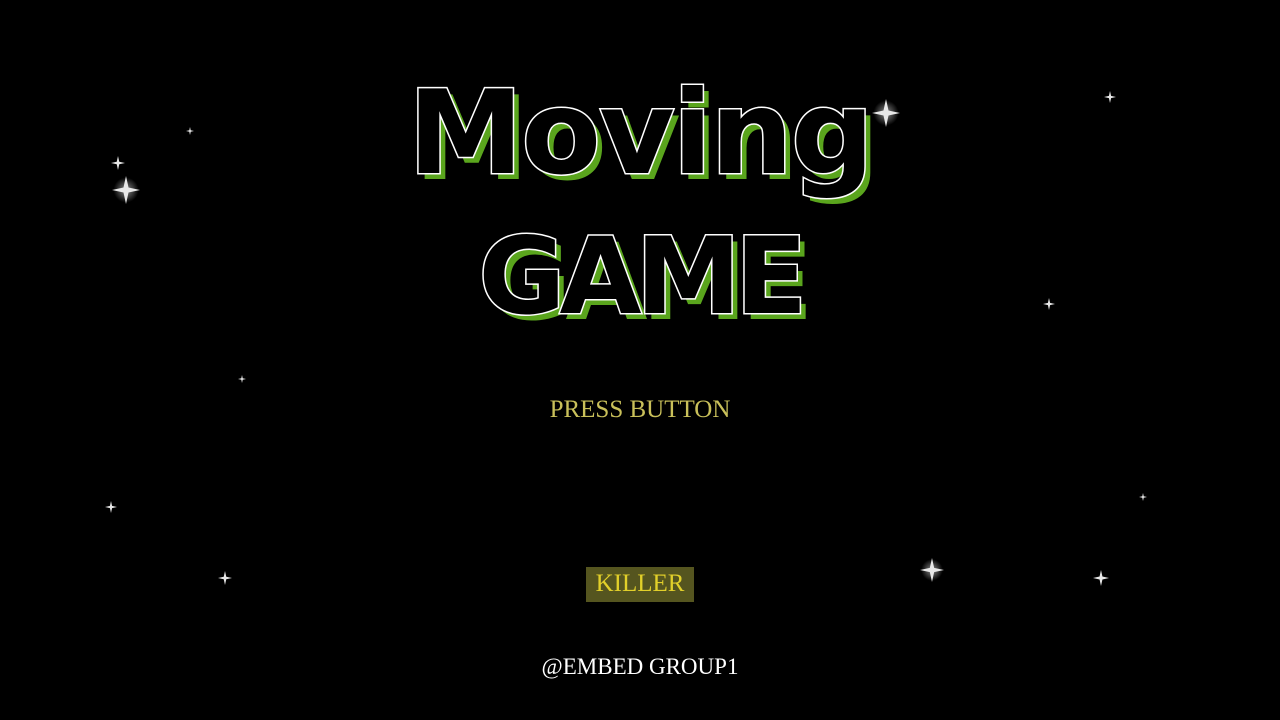 Image resolution: width=1280 pixels, height=720 pixels. I want to click on press-button-prompt: PRESS BUTTON, so click(640, 409).